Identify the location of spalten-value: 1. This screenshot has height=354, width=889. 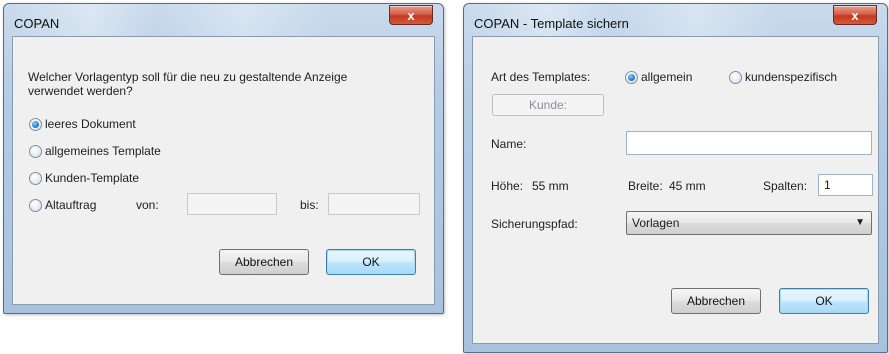
(827, 185).